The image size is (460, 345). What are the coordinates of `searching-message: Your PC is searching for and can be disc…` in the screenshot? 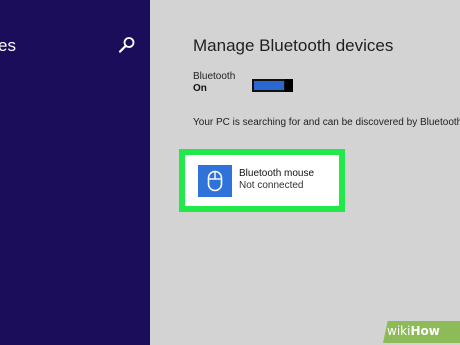 It's located at (326, 122).